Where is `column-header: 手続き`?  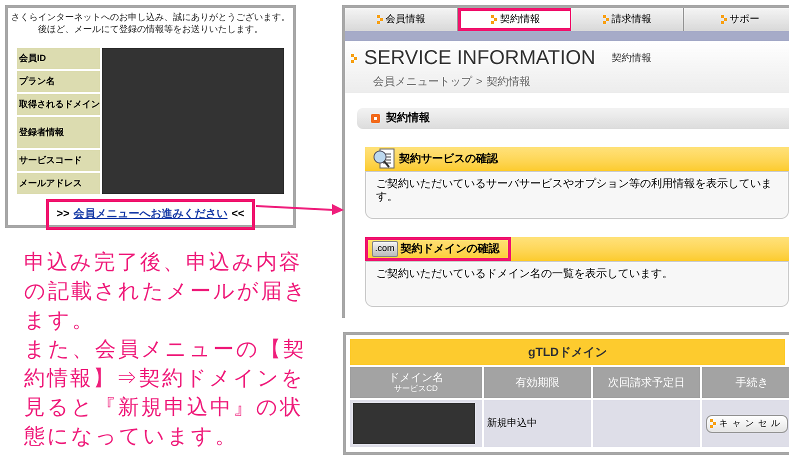 column-header: 手続き is located at coordinates (745, 382).